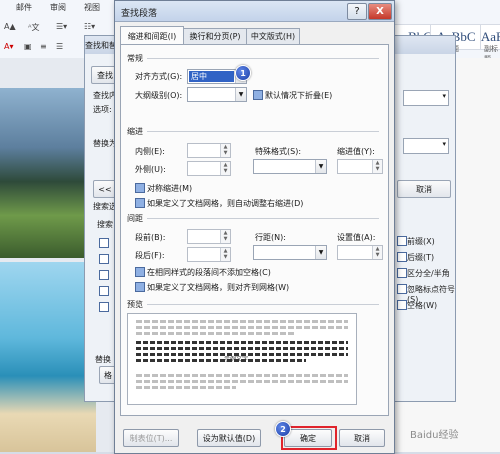 The width and height of the screenshot is (500, 454). What do you see at coordinates (402, 289) in the screenshot?
I see `ignore-punct-checkbox` at bounding box center [402, 289].